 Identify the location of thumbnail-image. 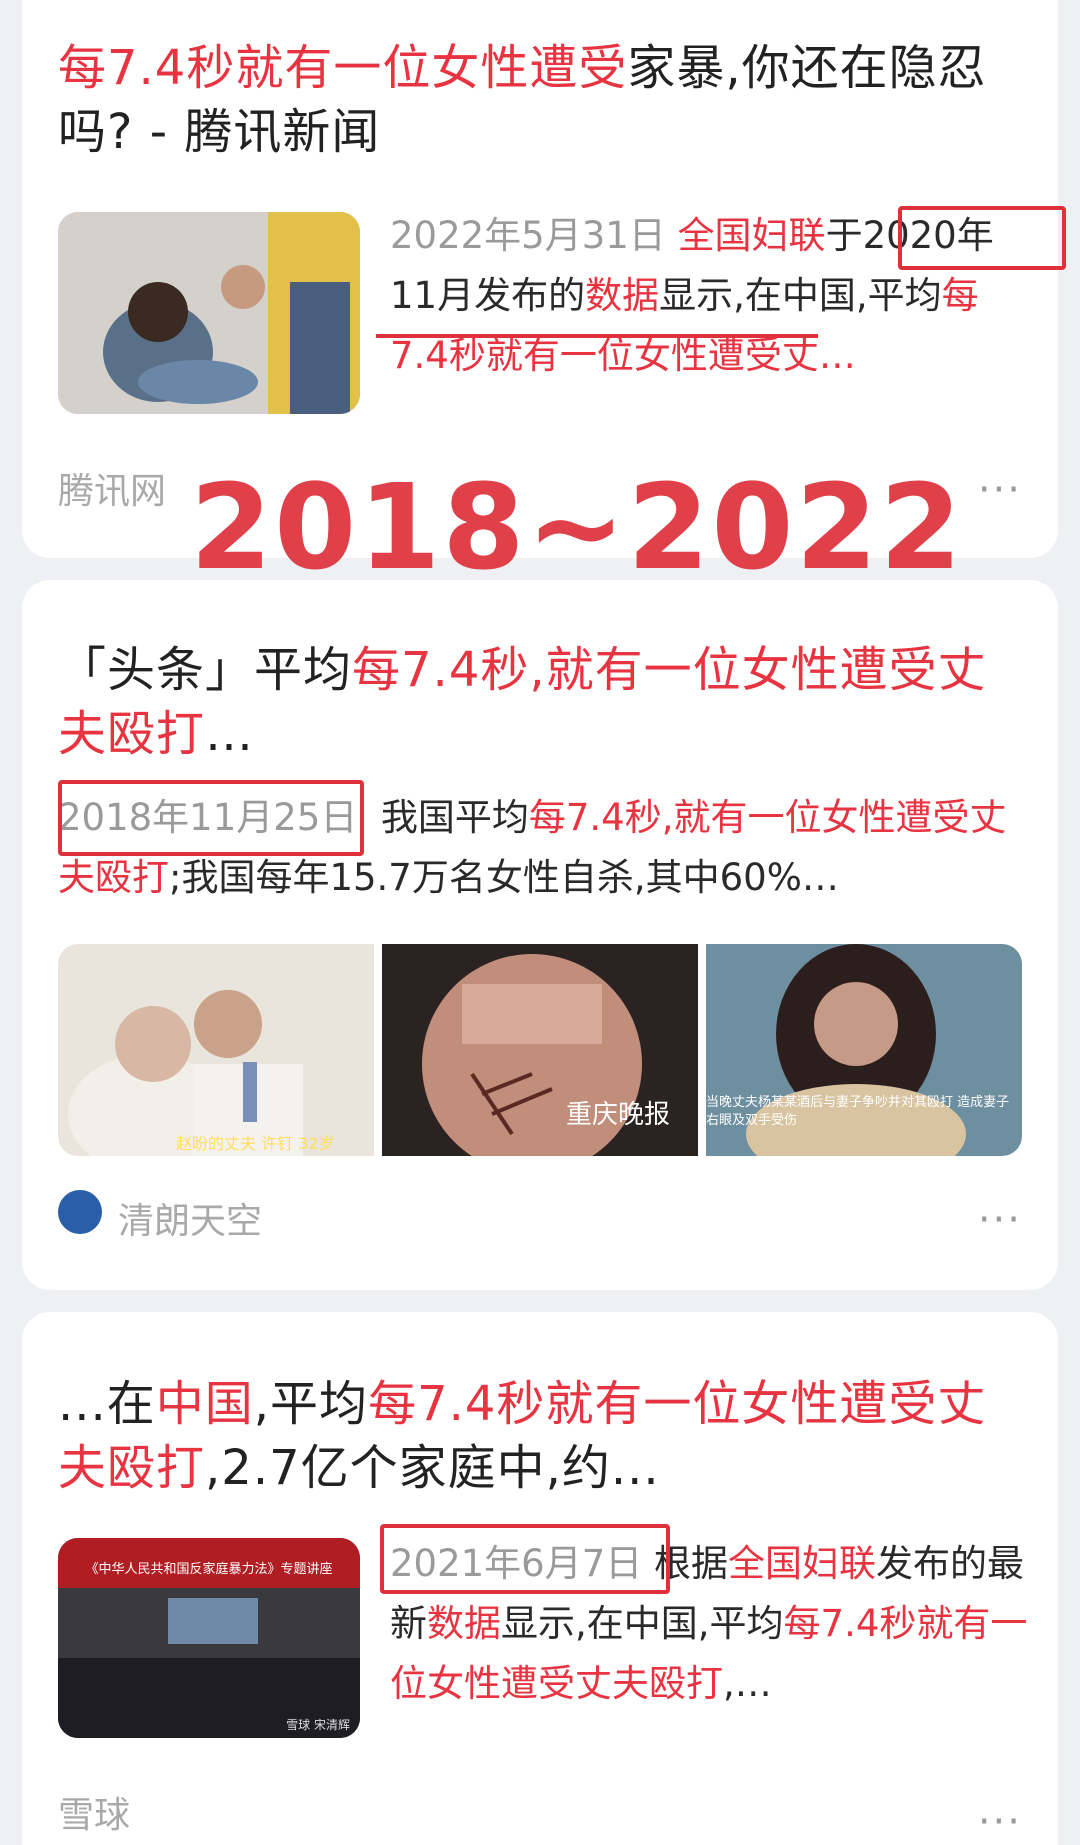
(209, 313).